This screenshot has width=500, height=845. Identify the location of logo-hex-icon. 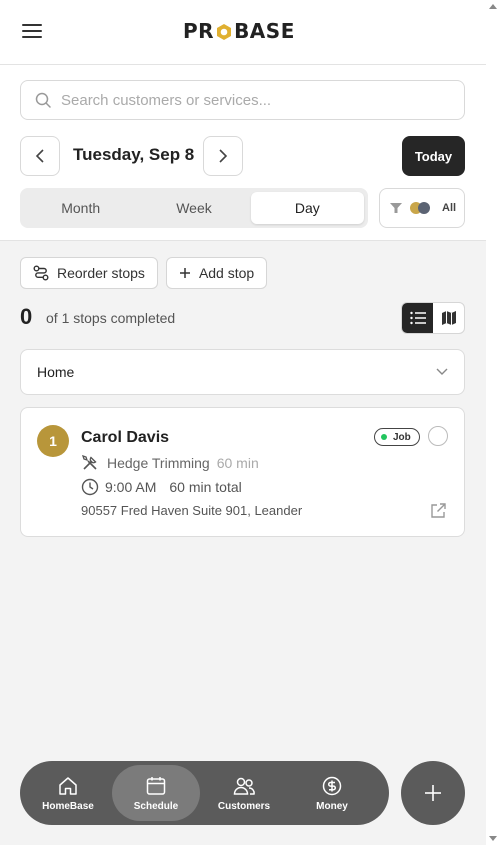
(224, 31).